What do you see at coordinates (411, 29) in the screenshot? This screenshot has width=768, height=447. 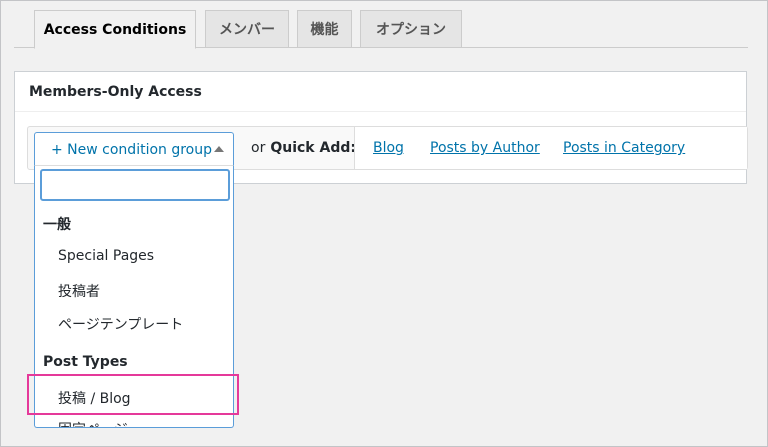 I see `tab-options: オプション` at bounding box center [411, 29].